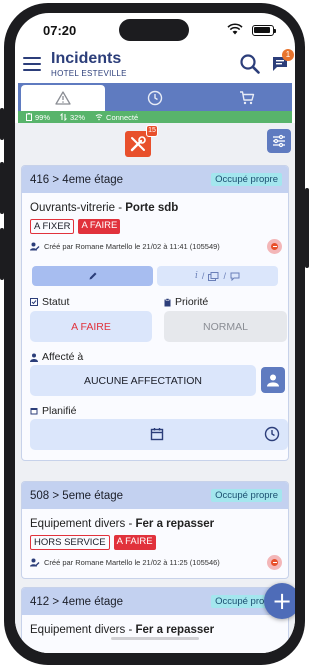 Image resolution: width=320 pixels, height=668 pixels. Describe the element at coordinates (155, 179) in the screenshot. I see `card-header: 416 > 4eme étage Occupé propre` at that location.